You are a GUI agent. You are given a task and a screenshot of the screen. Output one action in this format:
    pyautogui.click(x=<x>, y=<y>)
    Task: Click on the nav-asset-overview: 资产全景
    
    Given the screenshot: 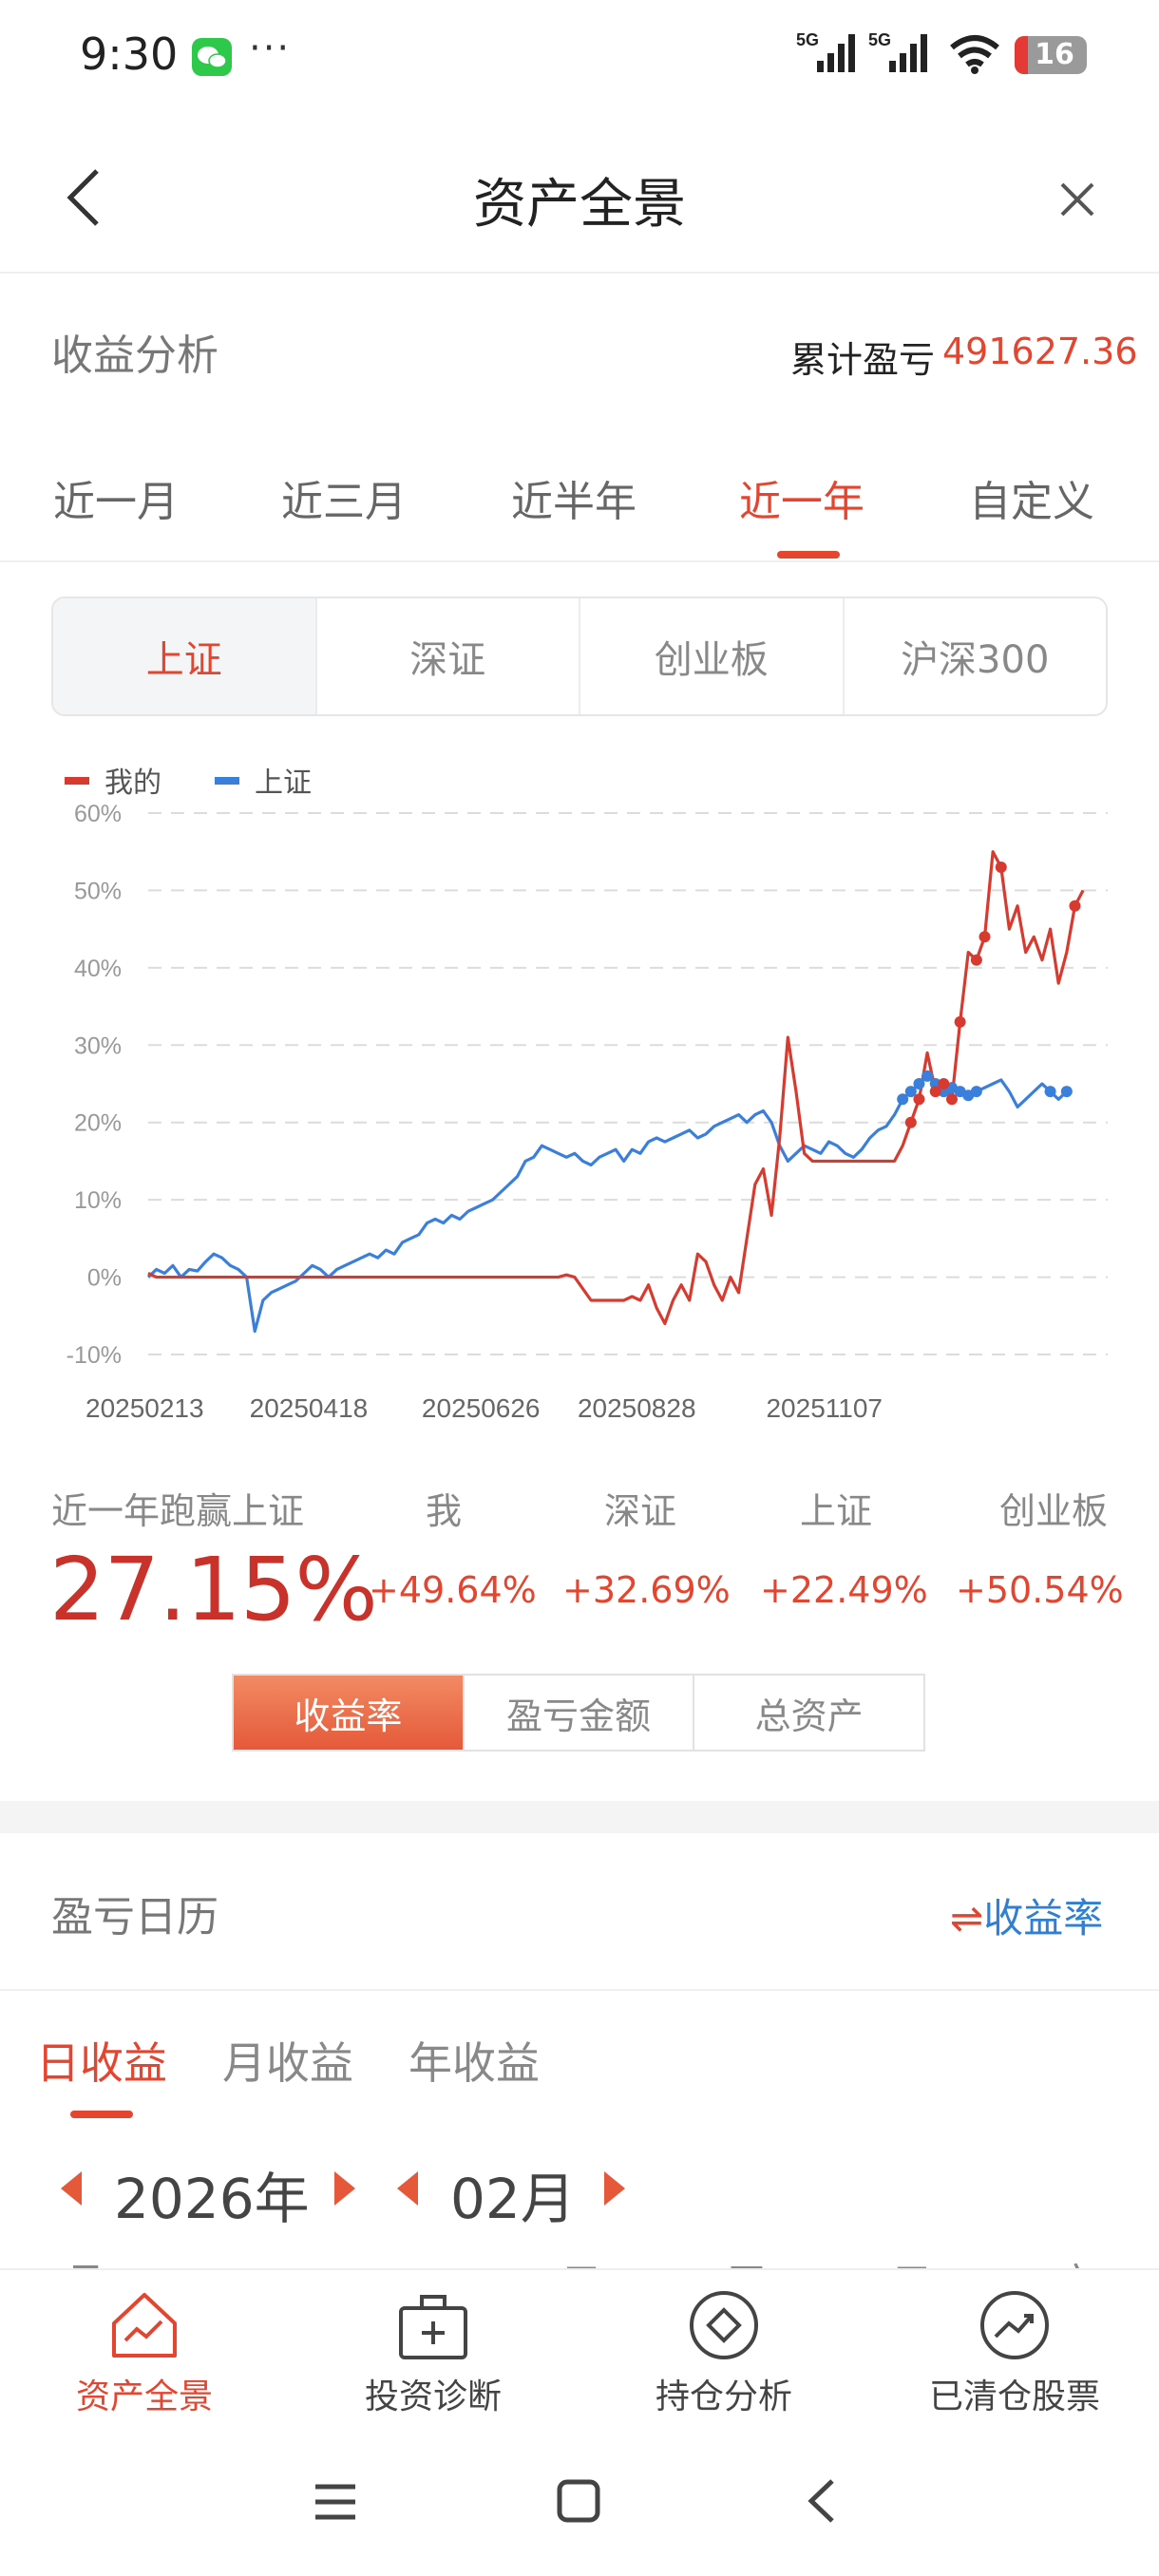 What is the action you would take?
    pyautogui.click(x=144, y=2353)
    